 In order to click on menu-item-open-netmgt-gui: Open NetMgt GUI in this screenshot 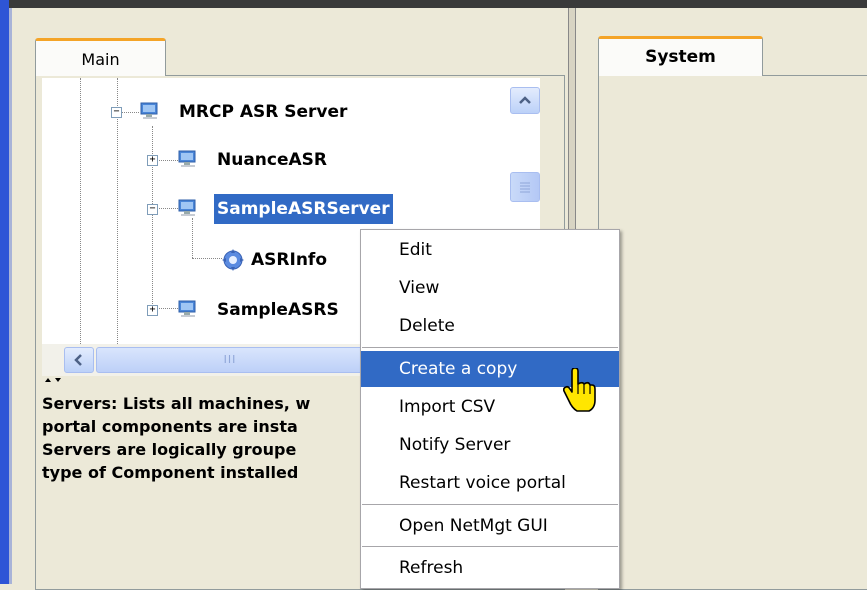, I will do `click(490, 526)`.